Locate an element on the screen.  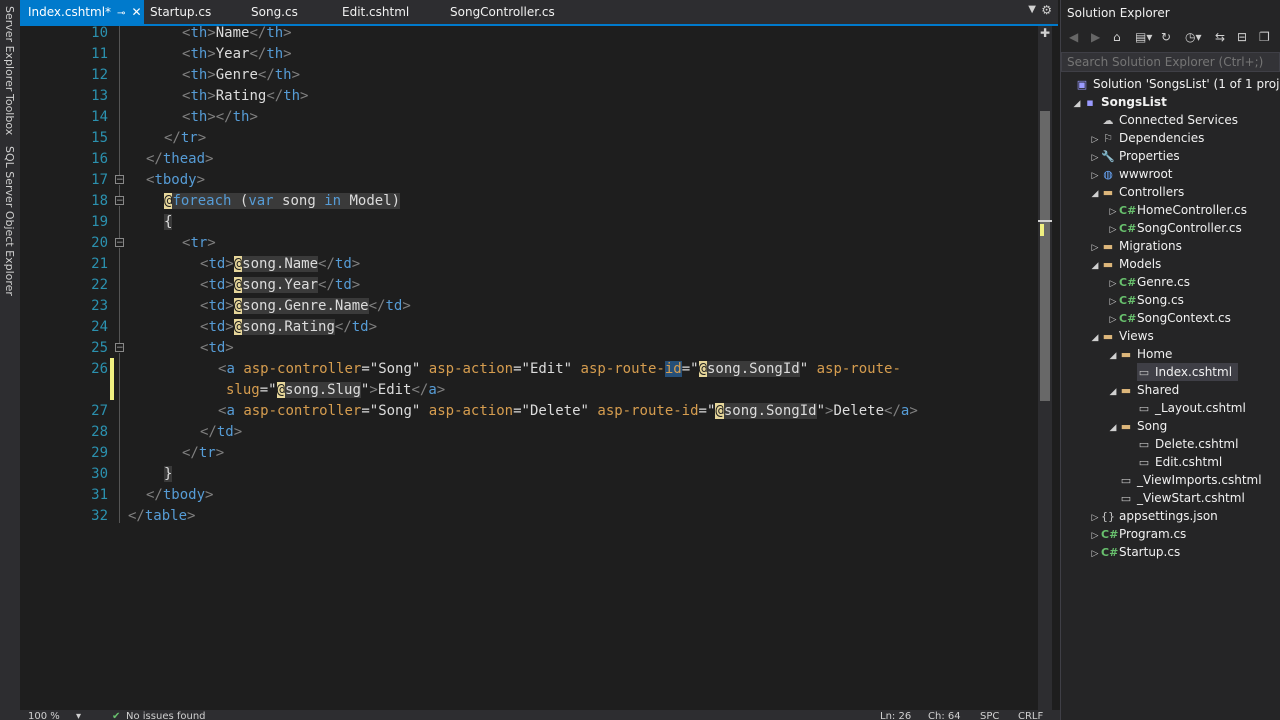
tab-label: Edit.cshtml is located at coordinates (376, 12).